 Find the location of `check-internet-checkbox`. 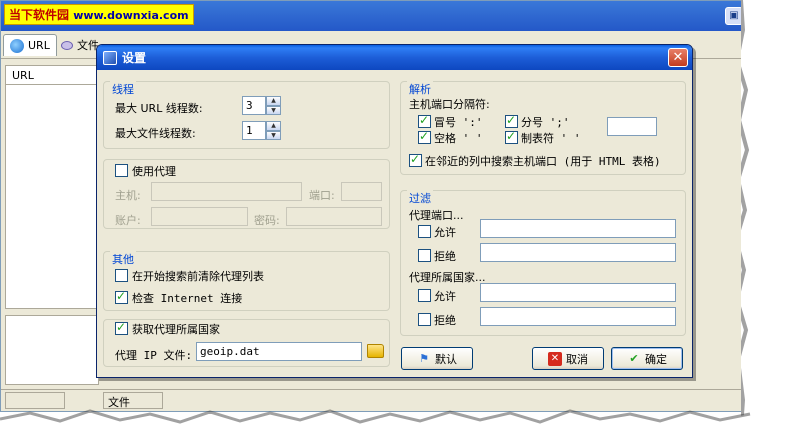

check-internet-checkbox is located at coordinates (121, 296).